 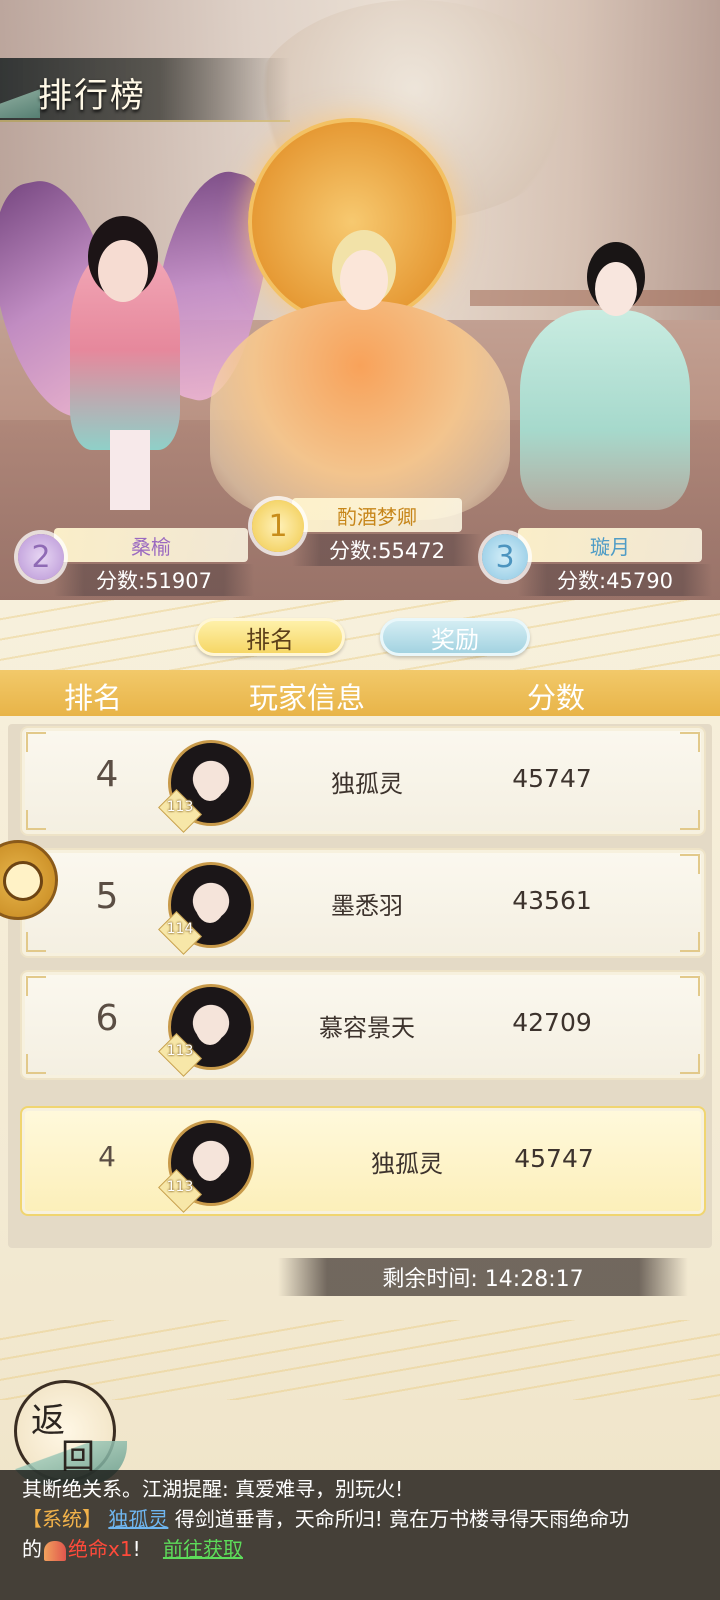 I want to click on rank1-badge: 1, so click(x=278, y=526).